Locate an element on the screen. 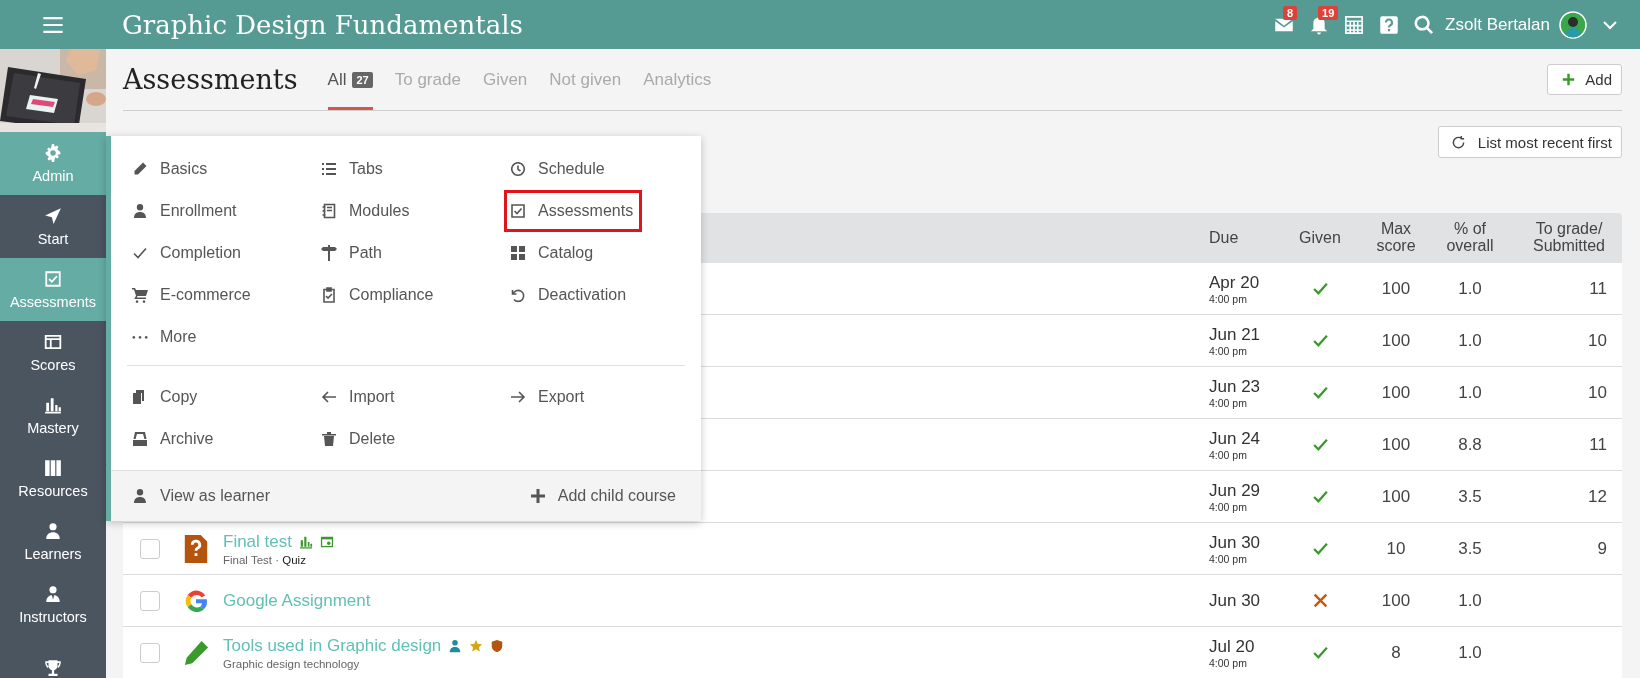 The image size is (1640, 678). due-date: Apr 20 is located at coordinates (1235, 282).